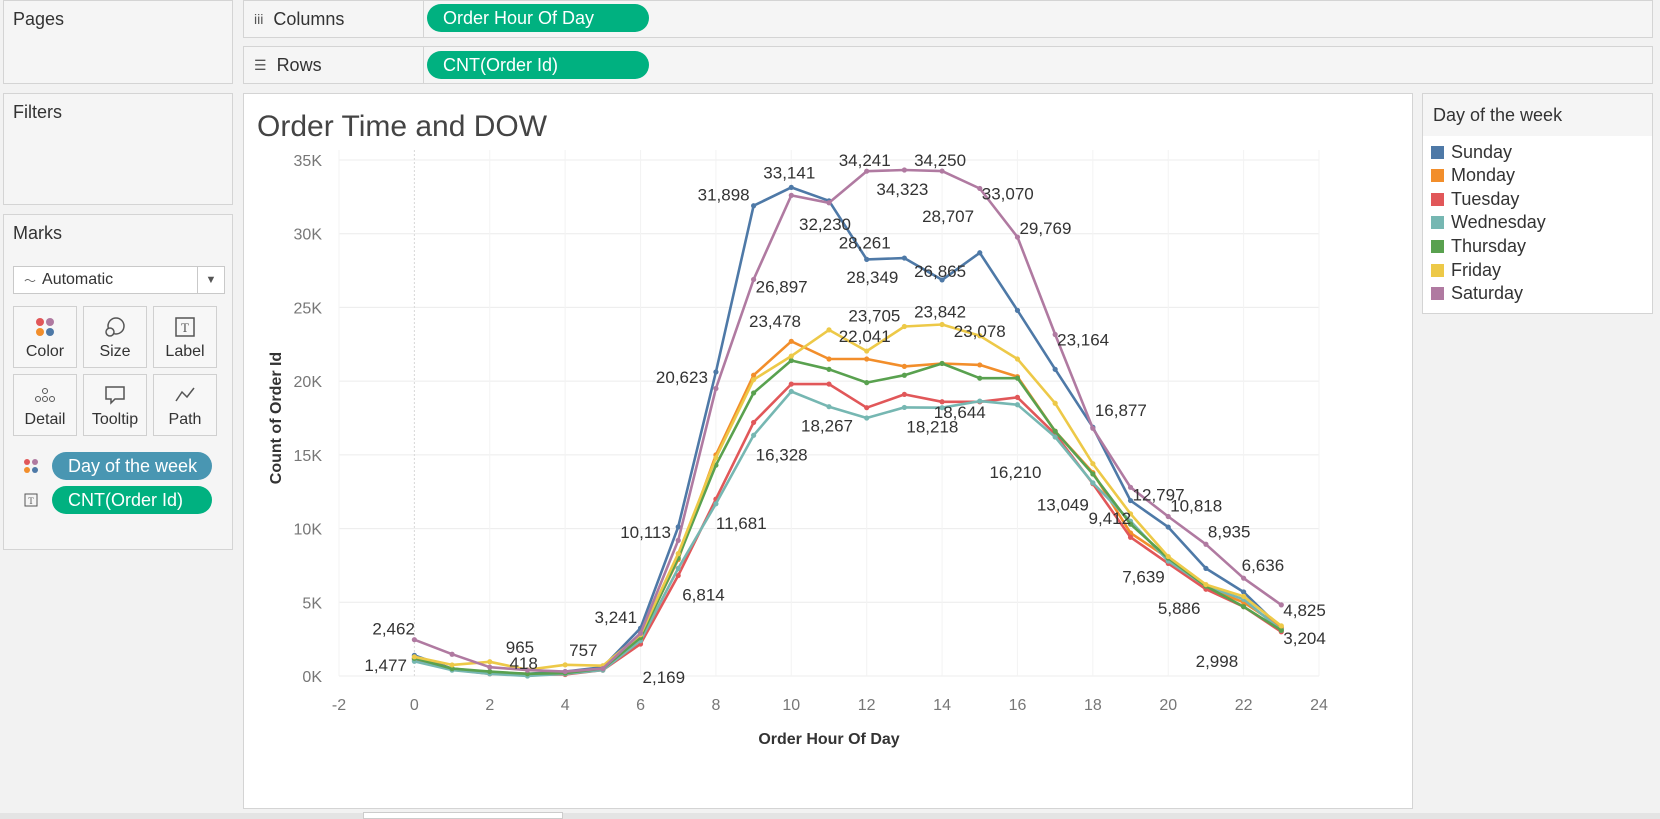 Image resolution: width=1660 pixels, height=819 pixels. What do you see at coordinates (45, 405) in the screenshot?
I see `detail-button: Detail` at bounding box center [45, 405].